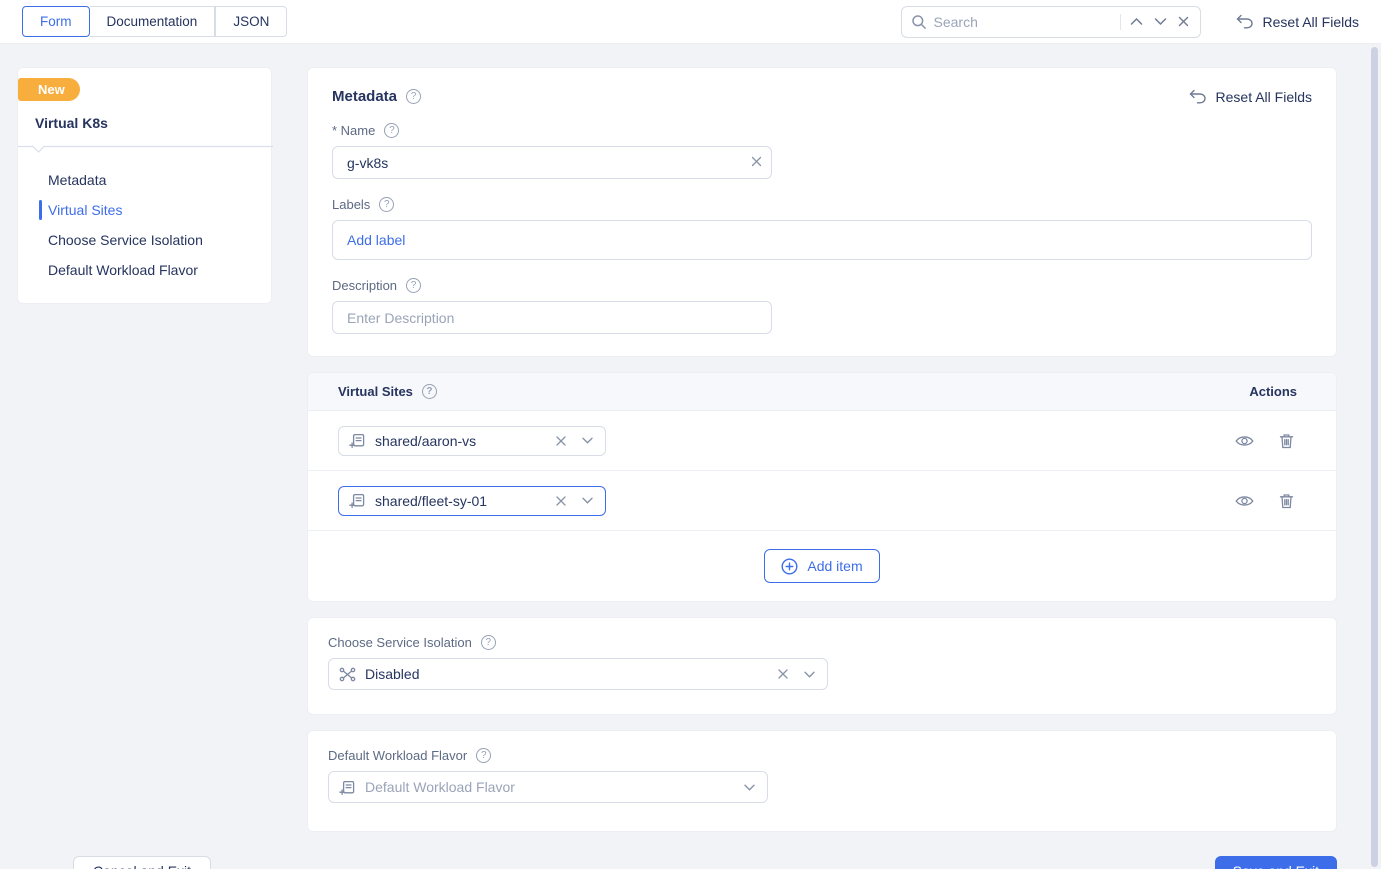  What do you see at coordinates (56, 21) in the screenshot?
I see `tab-form: Form` at bounding box center [56, 21].